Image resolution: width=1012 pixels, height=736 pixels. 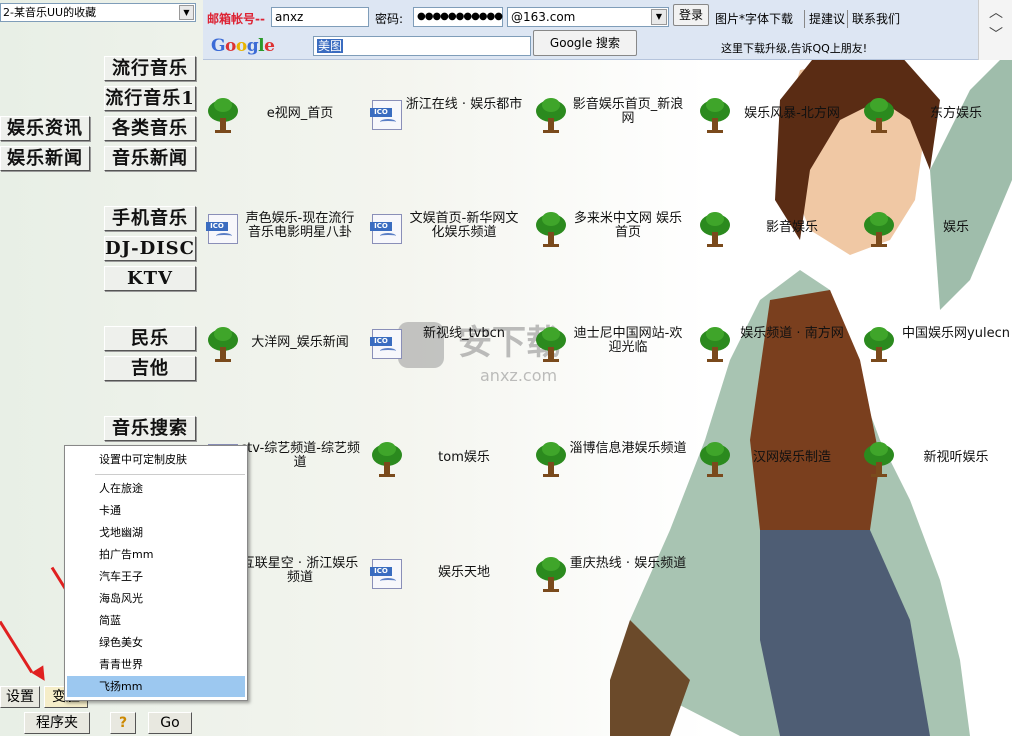 What do you see at coordinates (588, 17) in the screenshot?
I see `domain-select: @163.com ▼` at bounding box center [588, 17].